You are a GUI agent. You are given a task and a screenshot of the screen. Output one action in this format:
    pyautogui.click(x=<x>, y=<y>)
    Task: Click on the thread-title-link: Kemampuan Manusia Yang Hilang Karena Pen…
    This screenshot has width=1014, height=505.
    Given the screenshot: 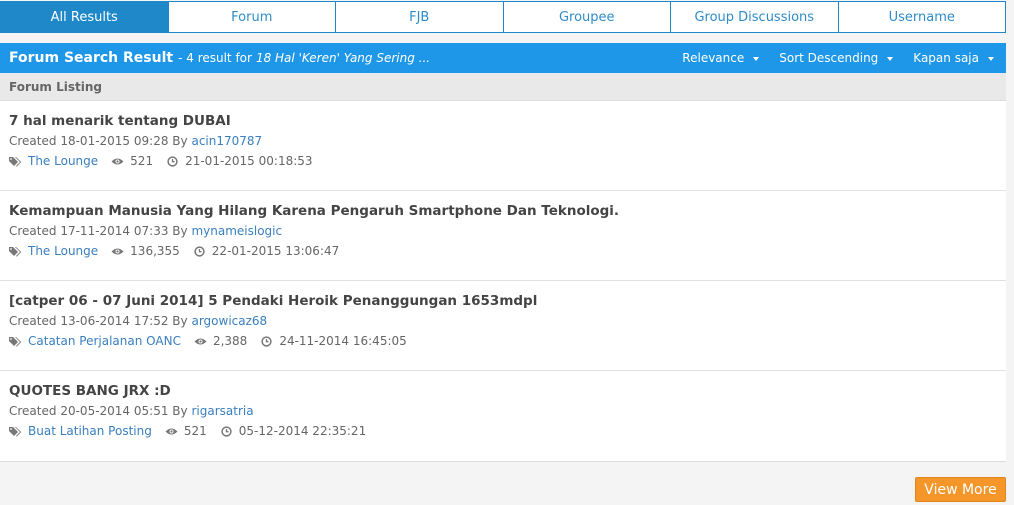 What is the action you would take?
    pyautogui.click(x=503, y=211)
    